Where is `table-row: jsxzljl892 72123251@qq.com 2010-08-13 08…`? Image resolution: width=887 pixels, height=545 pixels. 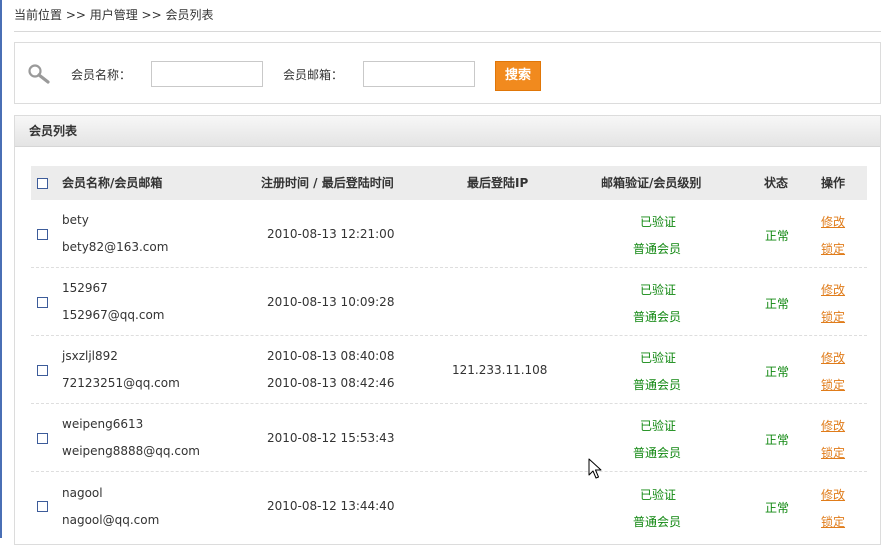 table-row: jsxzljl892 72123251@qq.com 2010-08-13 08… is located at coordinates (449, 370).